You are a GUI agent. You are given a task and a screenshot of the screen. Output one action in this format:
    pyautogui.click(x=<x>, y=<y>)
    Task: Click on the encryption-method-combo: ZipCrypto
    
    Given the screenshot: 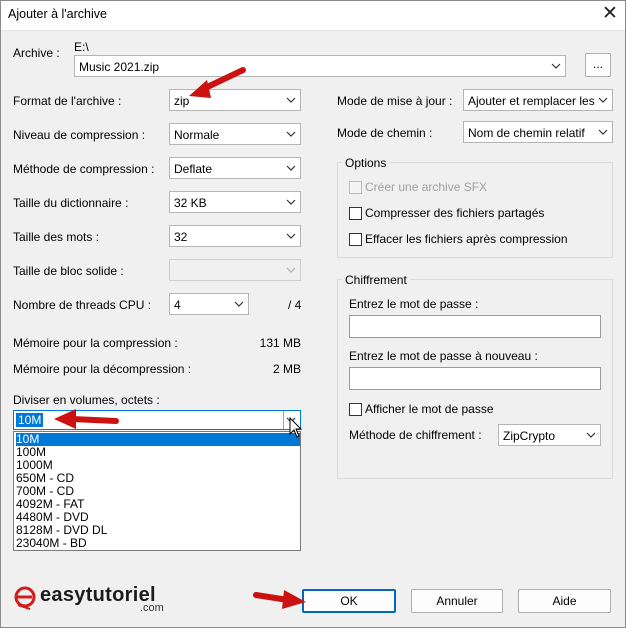 What is the action you would take?
    pyautogui.click(x=549, y=435)
    